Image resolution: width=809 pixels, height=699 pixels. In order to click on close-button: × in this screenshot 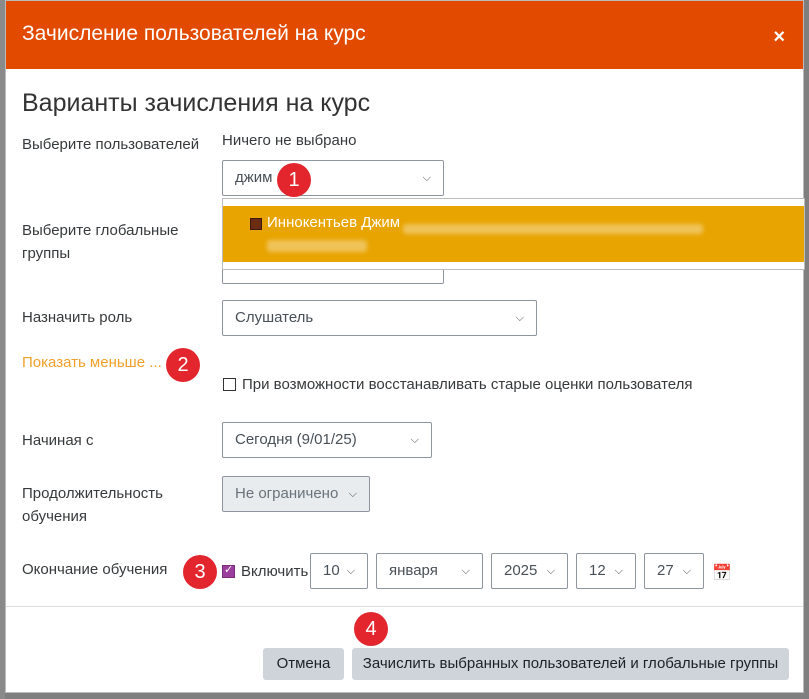, I will do `click(779, 37)`.